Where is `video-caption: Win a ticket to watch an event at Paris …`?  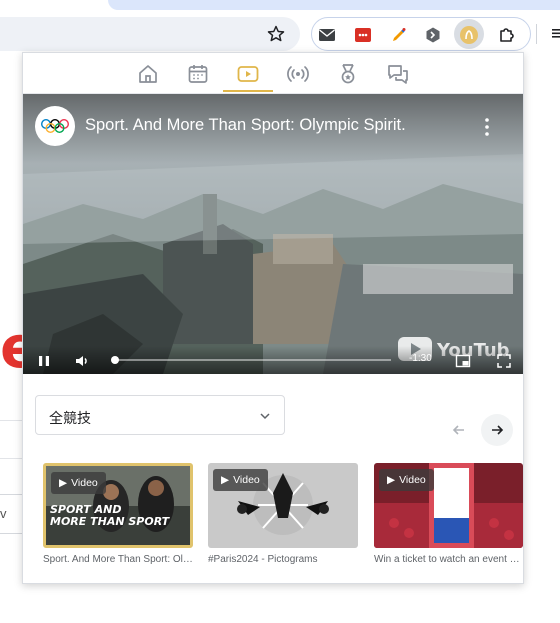
video-caption: Win a ticket to watch an event at Paris … is located at coordinates (448, 559).